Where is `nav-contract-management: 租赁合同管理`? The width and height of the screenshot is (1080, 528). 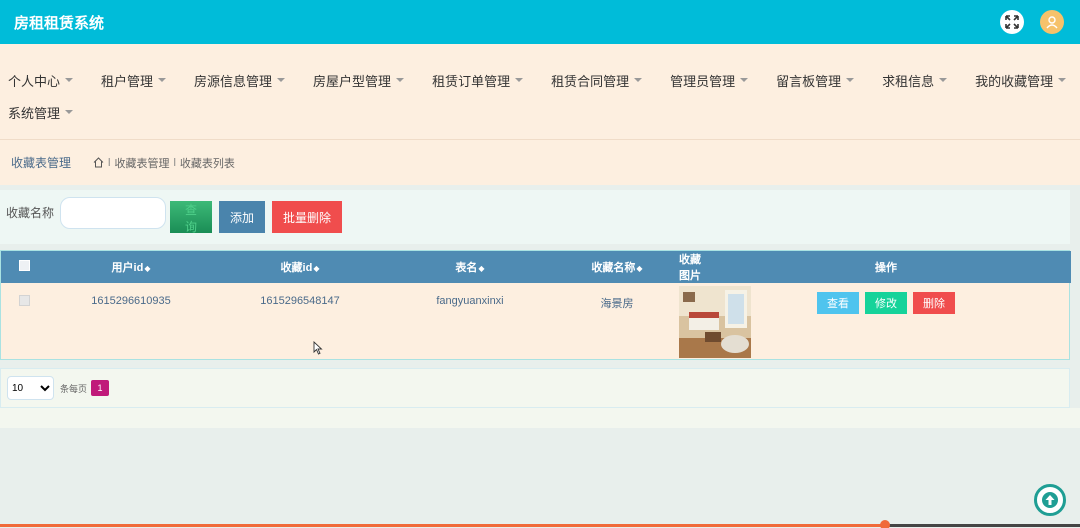 nav-contract-management: 租赁合同管理 is located at coordinates (597, 80).